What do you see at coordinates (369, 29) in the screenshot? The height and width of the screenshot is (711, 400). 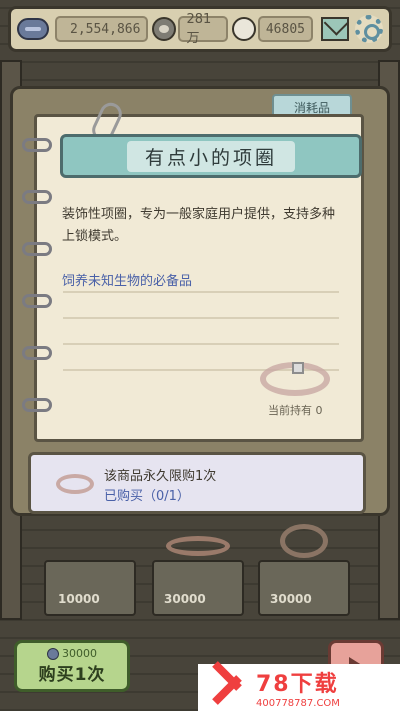 I see `gear-icon` at bounding box center [369, 29].